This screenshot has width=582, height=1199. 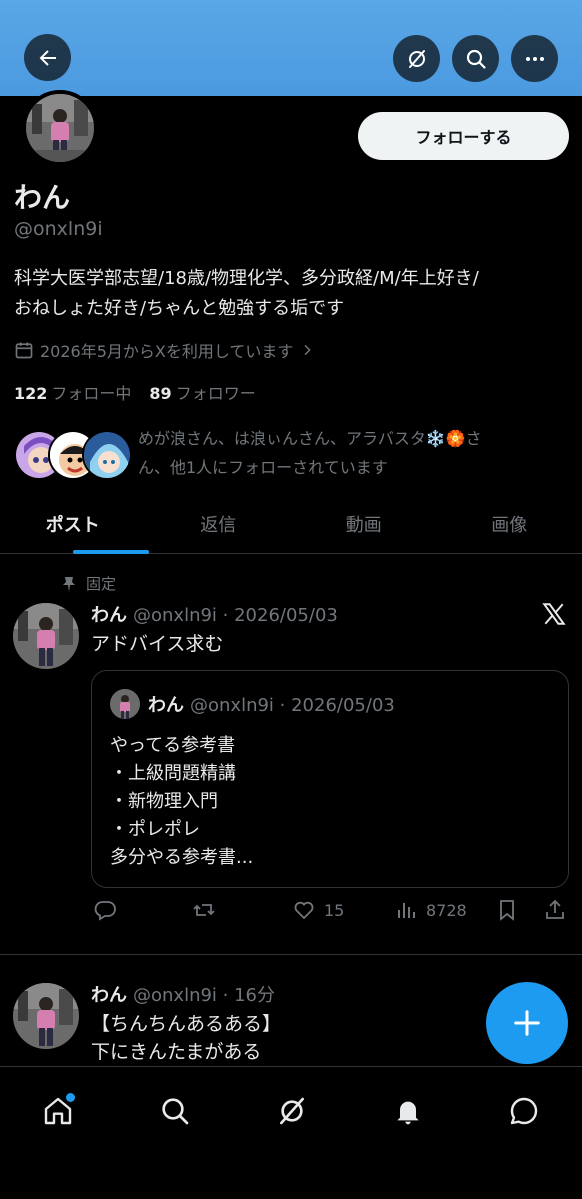 I want to click on follow-button: フォローする, so click(x=463, y=136).